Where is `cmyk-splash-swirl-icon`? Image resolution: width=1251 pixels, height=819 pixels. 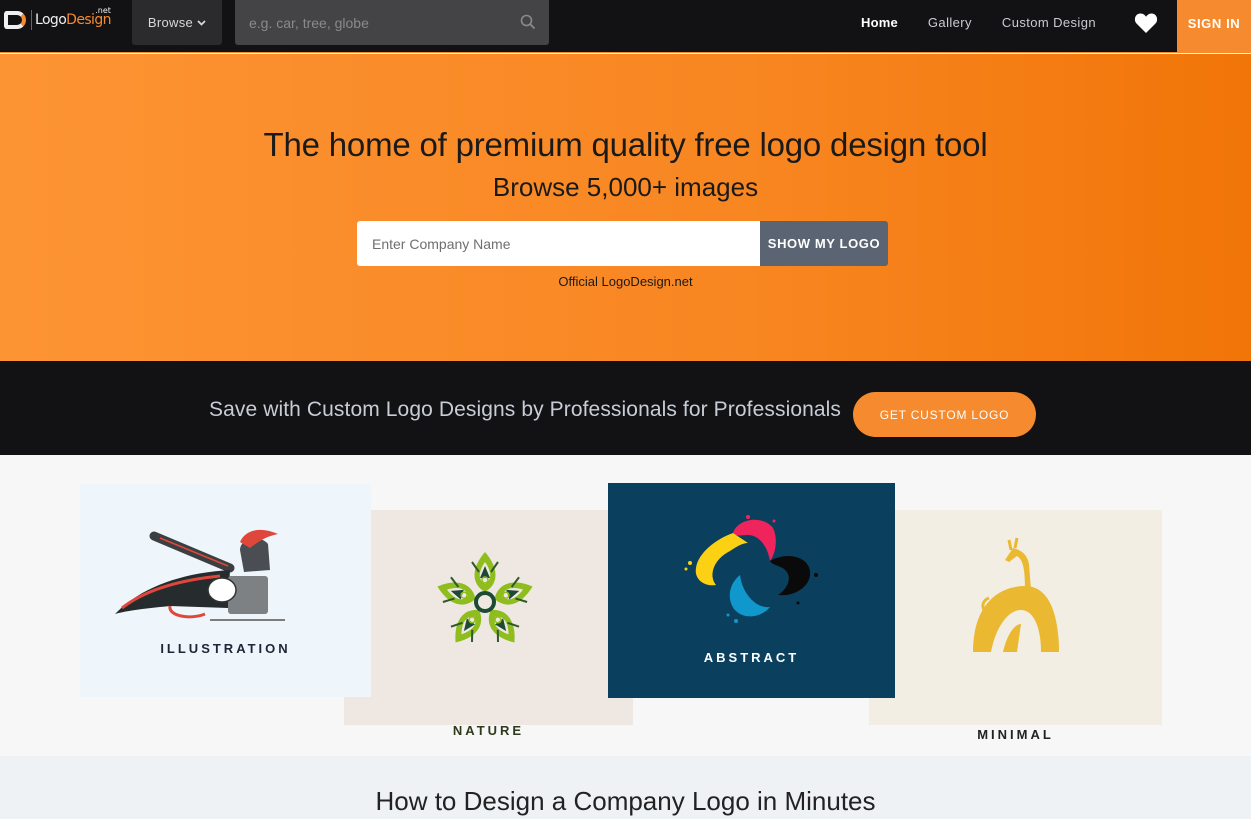 cmyk-splash-swirl-icon is located at coordinates (751, 569).